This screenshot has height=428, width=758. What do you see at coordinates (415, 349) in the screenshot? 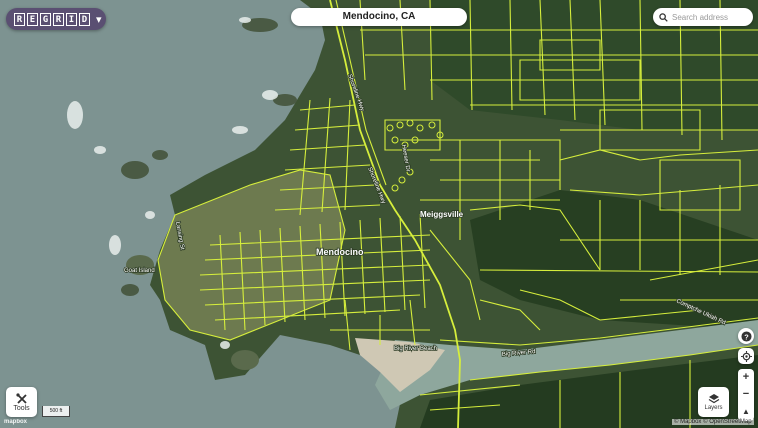
I see `label-big-river-beach: Big River Beach` at bounding box center [415, 349].